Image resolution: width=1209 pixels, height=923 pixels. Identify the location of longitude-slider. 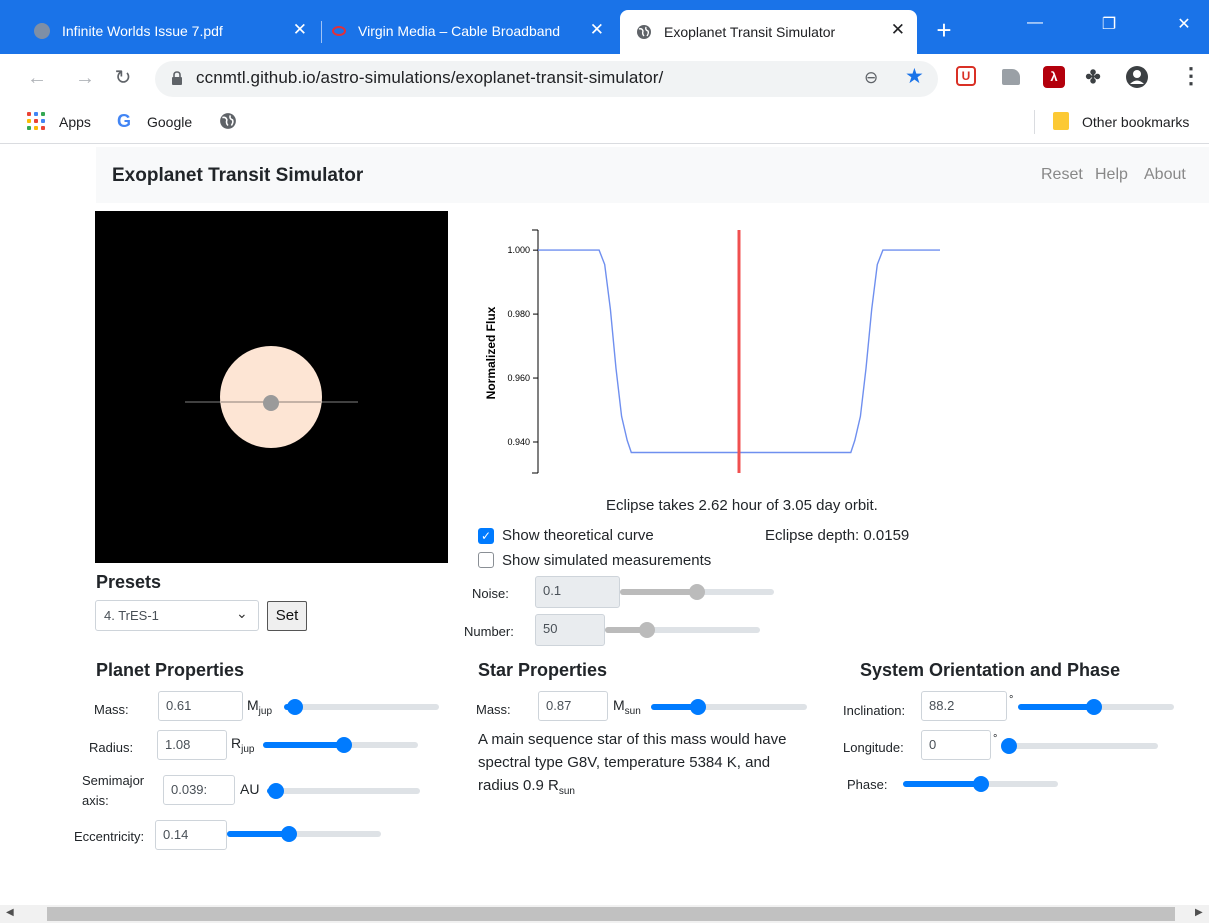
(1079, 745).